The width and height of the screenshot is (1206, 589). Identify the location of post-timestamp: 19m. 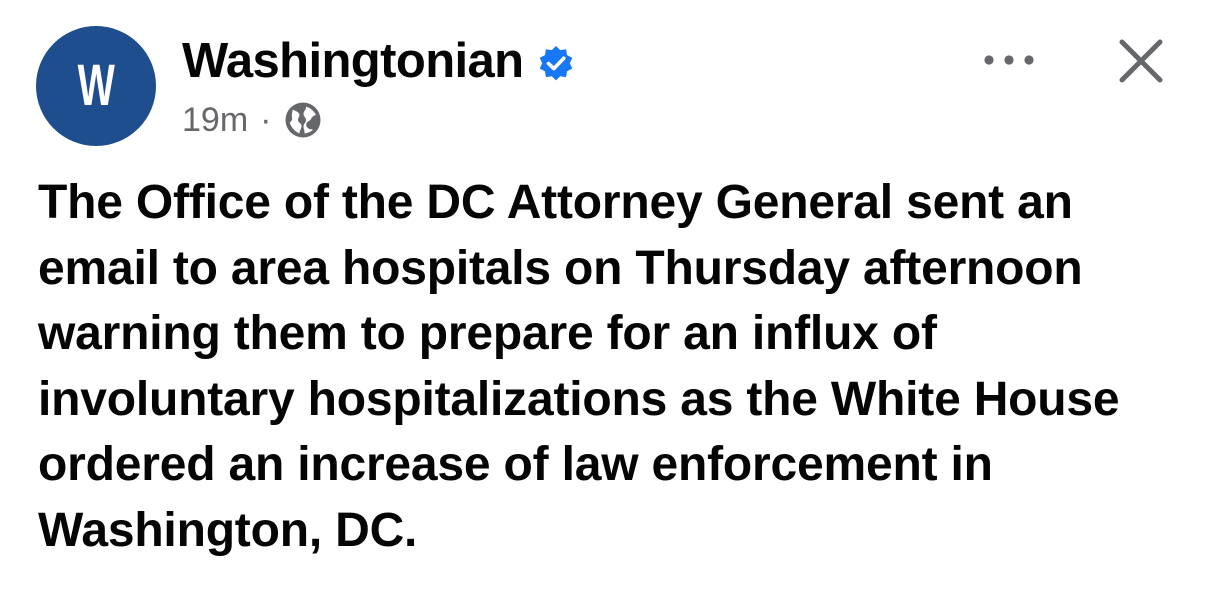
(215, 120).